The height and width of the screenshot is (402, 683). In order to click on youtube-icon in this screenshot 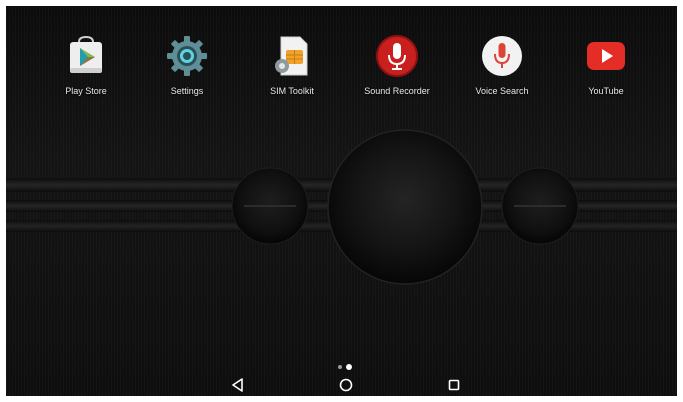, I will do `click(606, 56)`.